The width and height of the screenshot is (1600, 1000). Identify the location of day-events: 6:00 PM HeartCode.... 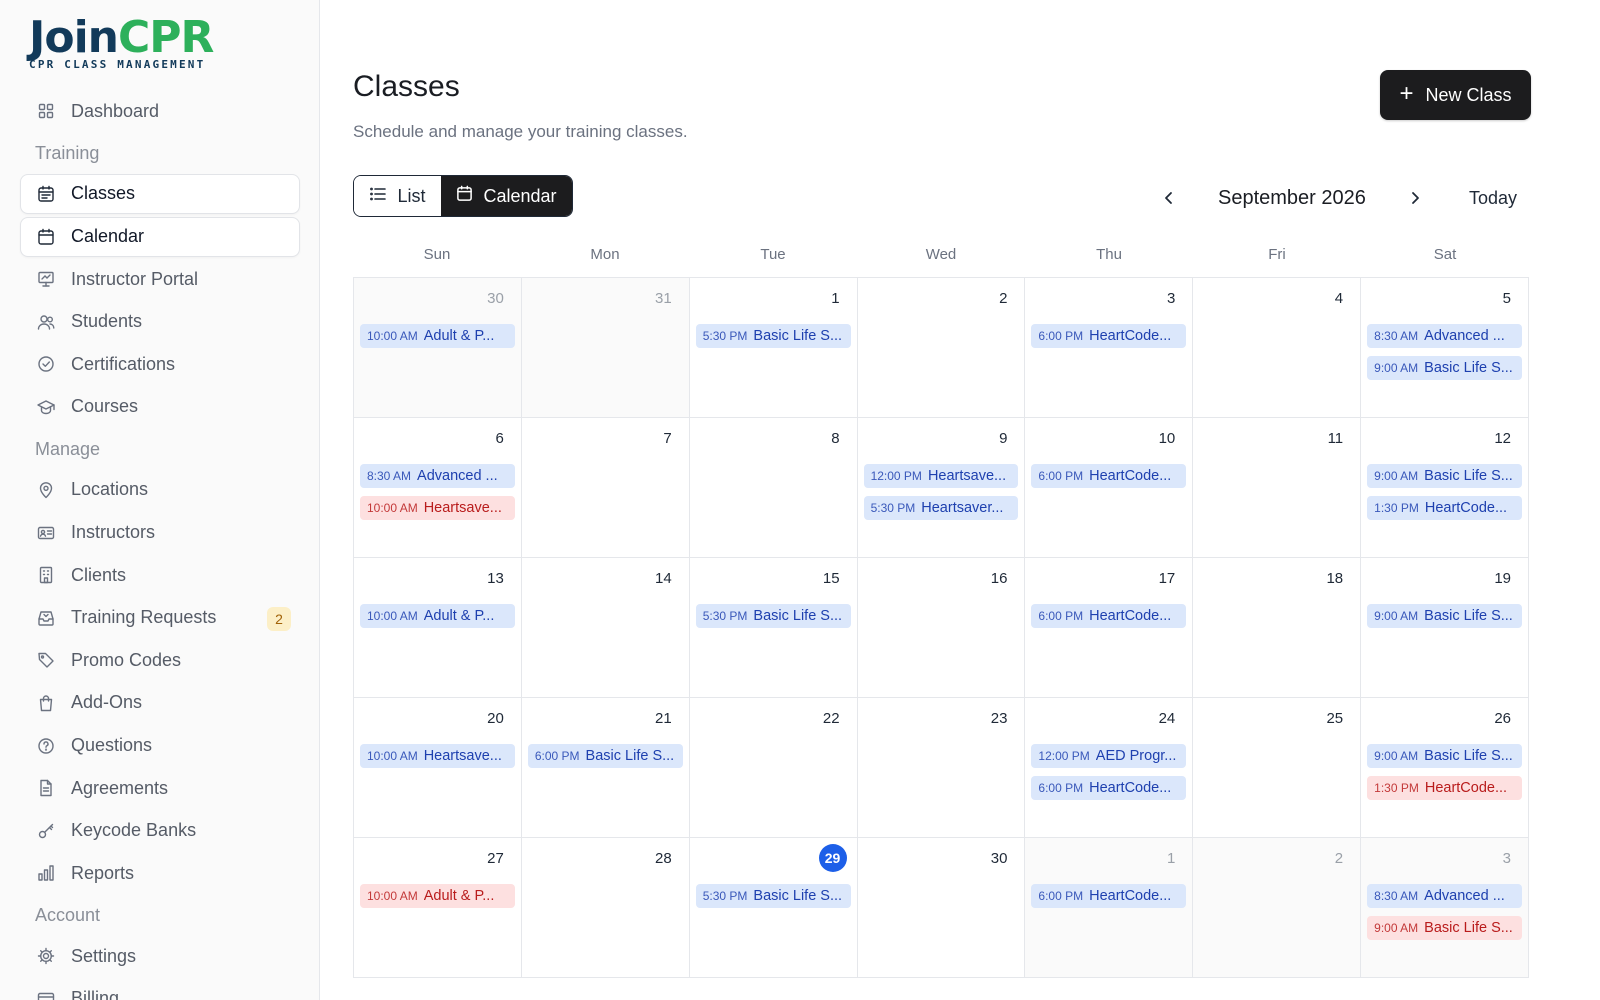
(1109, 620).